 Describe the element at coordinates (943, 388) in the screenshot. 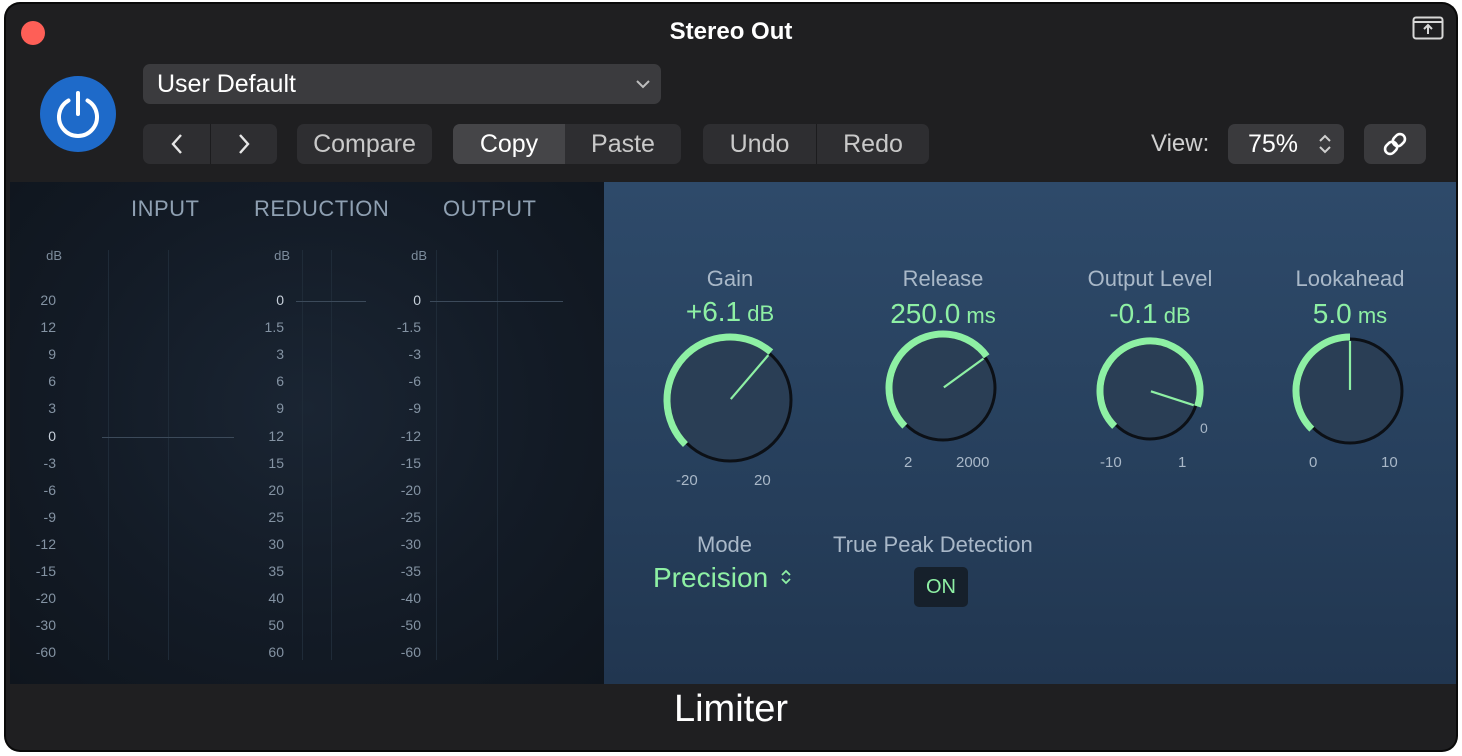

I see `release-knob` at that location.